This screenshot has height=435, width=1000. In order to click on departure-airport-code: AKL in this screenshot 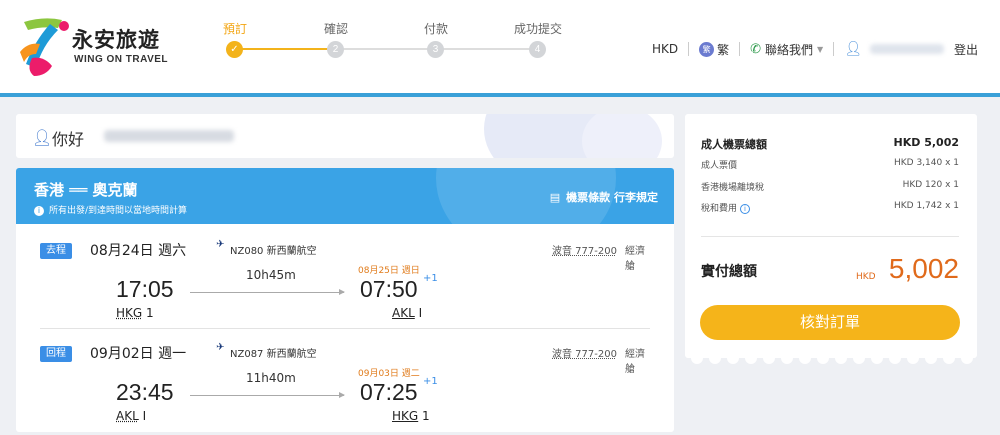, I will do `click(127, 416)`.